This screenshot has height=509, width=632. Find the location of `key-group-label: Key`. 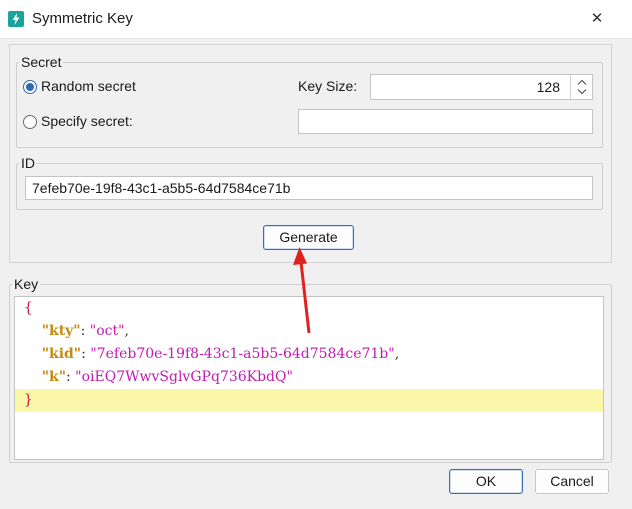

key-group-label: Key is located at coordinates (26, 284).